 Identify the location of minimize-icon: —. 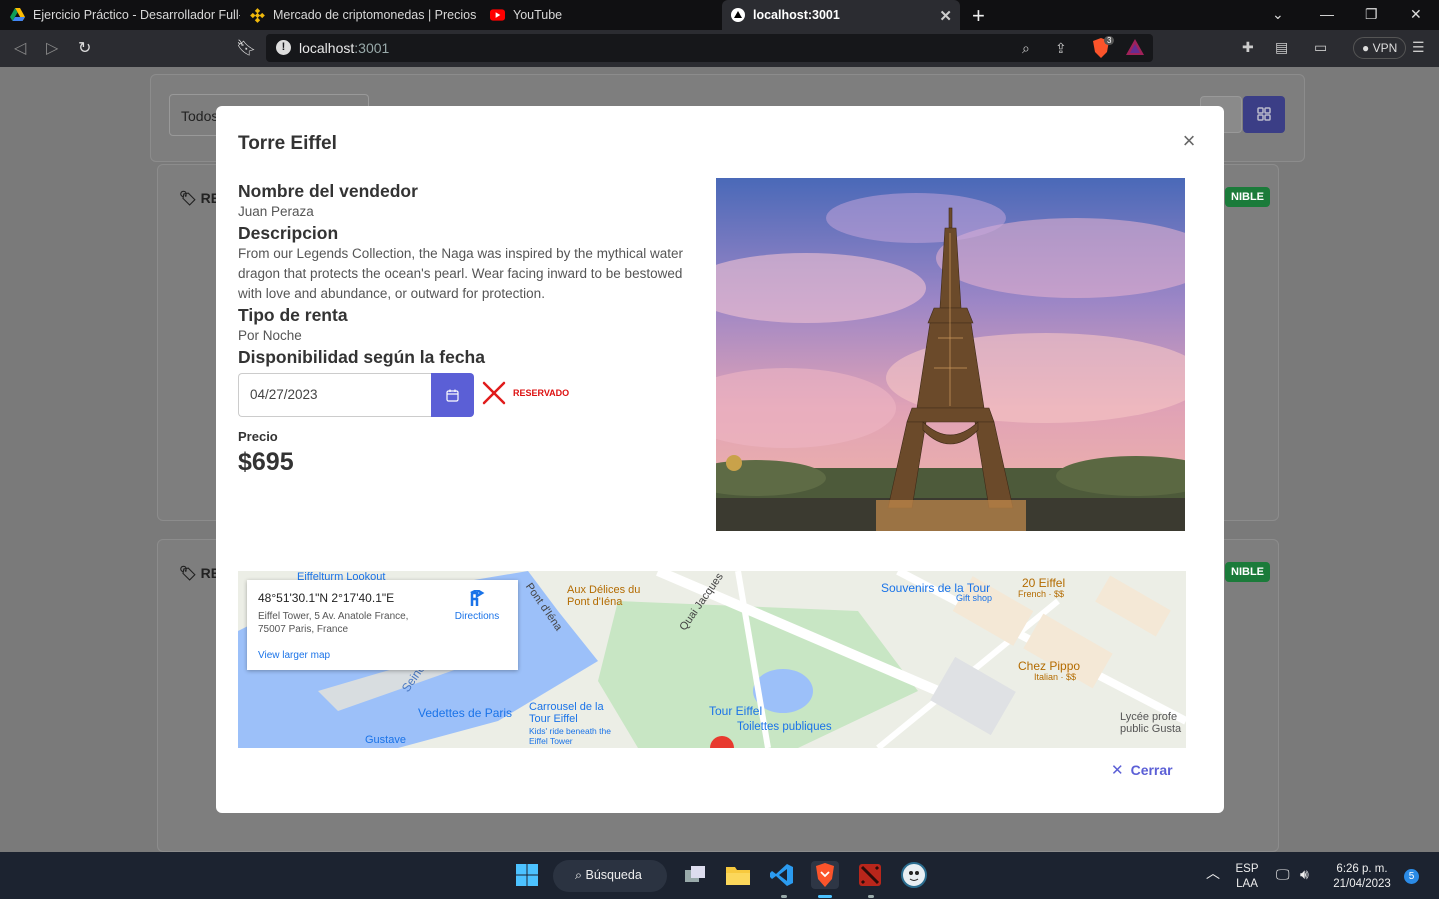
(1327, 14).